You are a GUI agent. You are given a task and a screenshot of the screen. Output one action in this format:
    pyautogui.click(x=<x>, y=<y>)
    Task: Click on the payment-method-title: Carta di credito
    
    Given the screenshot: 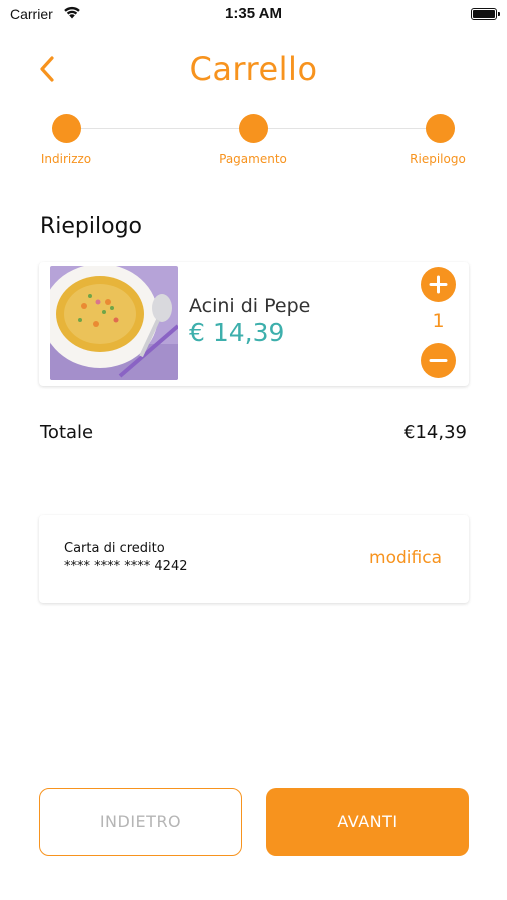 What is the action you would take?
    pyautogui.click(x=114, y=548)
    